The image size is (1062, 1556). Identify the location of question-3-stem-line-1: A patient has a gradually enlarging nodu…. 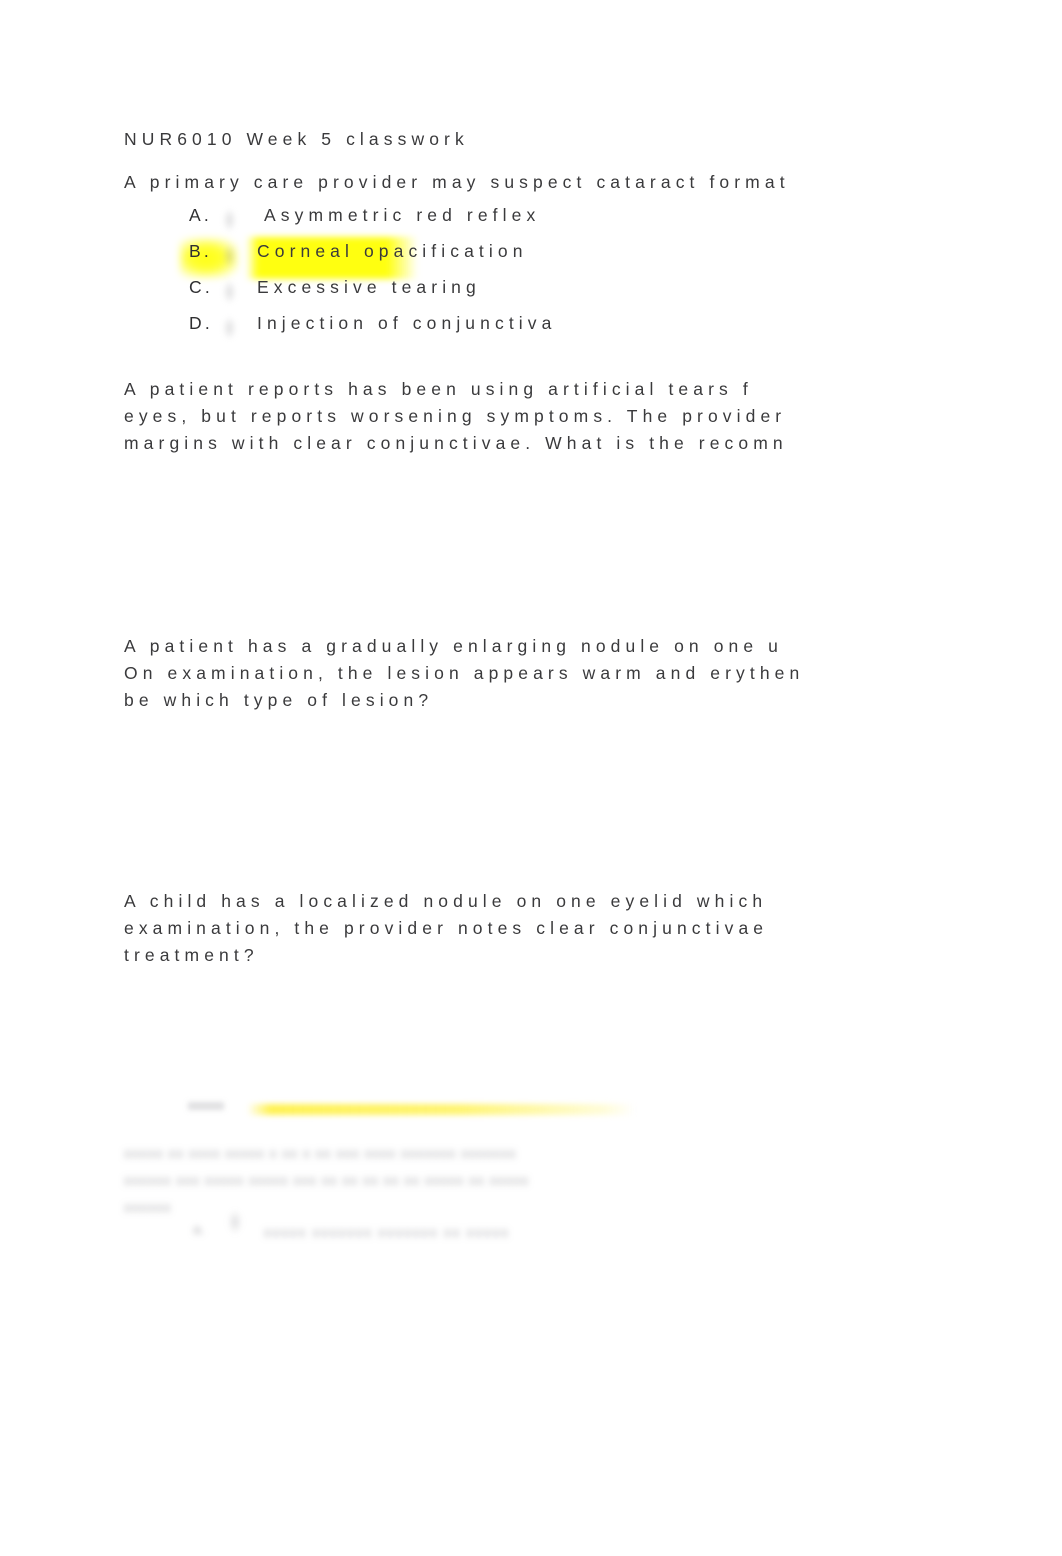
(454, 646).